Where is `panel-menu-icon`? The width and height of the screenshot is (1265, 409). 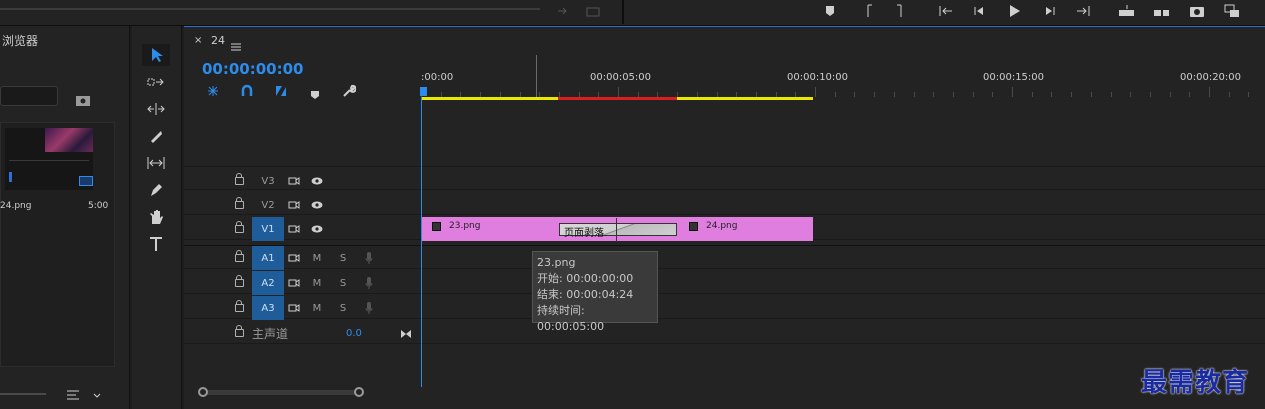 panel-menu-icon is located at coordinates (236, 43).